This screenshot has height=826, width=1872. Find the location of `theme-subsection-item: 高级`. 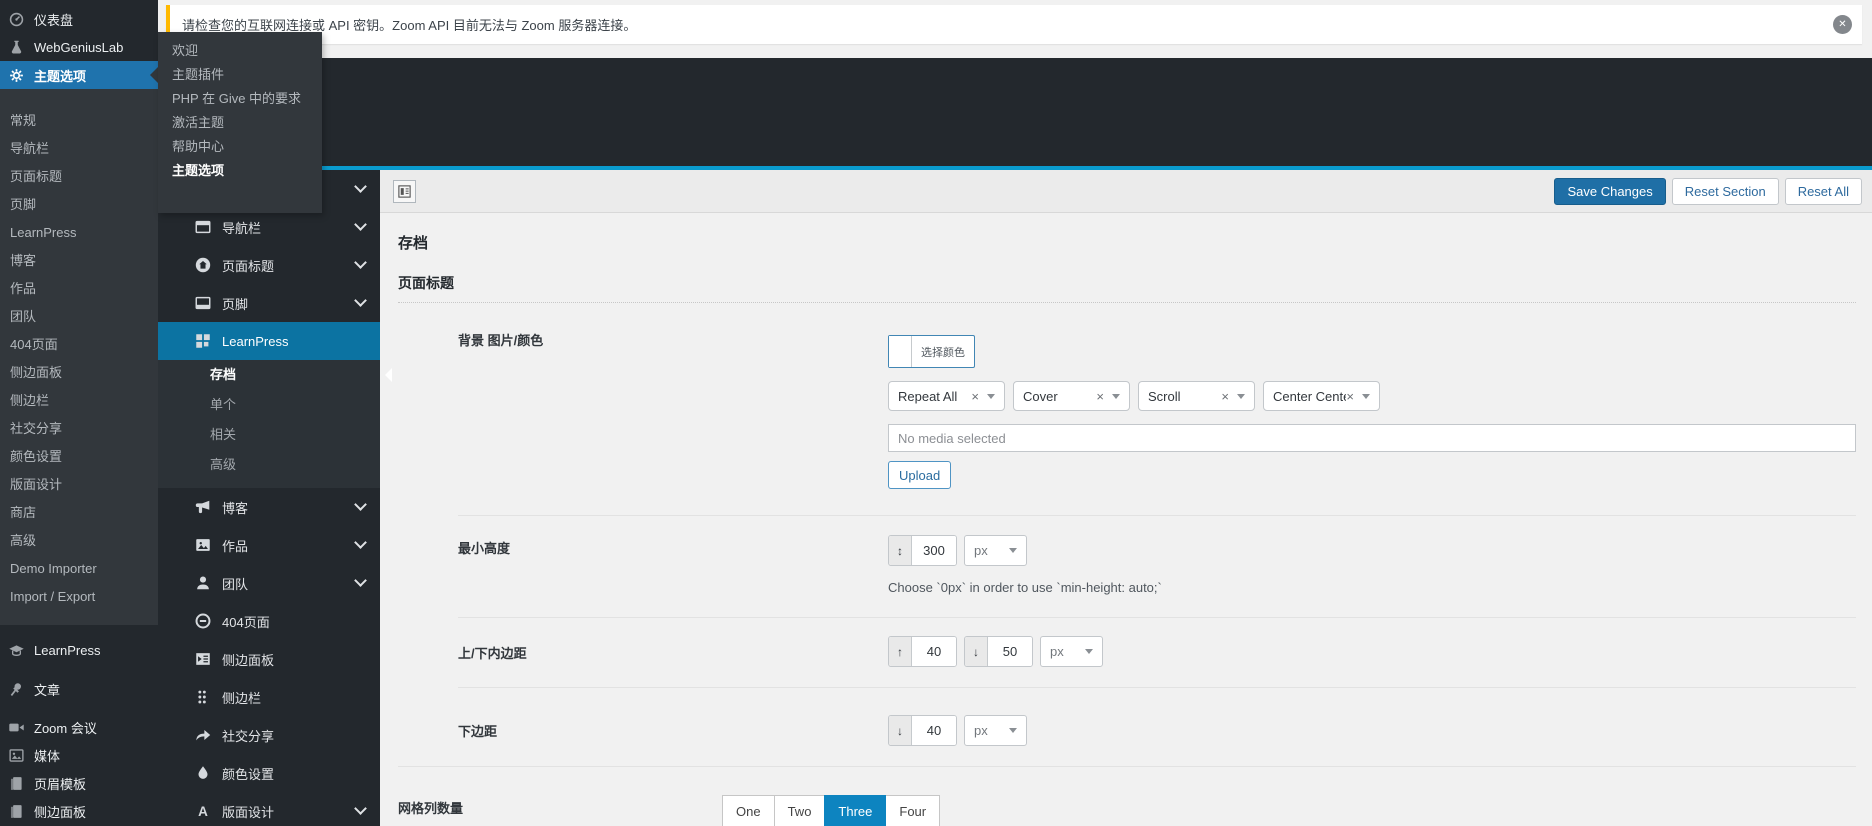

theme-subsection-item: 高级 is located at coordinates (269, 465).